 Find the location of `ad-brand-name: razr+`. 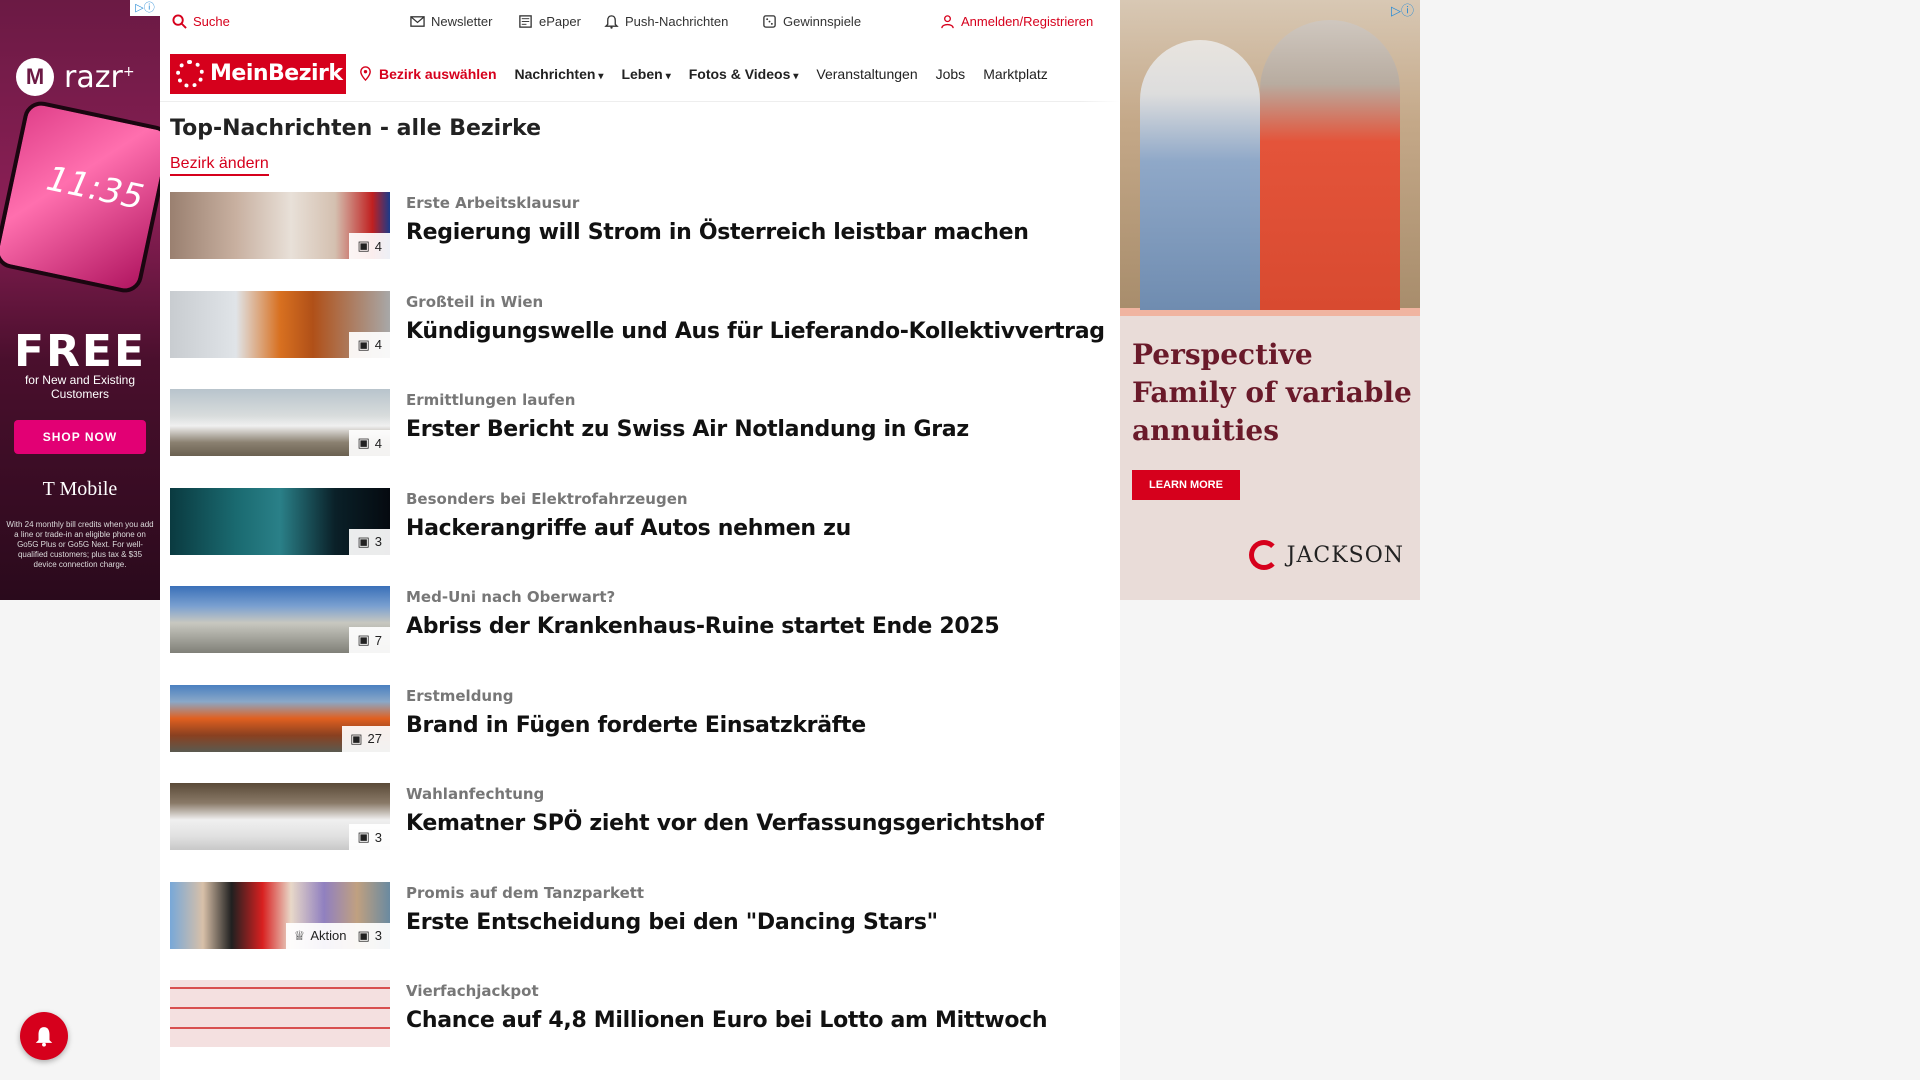

ad-brand-name: razr+ is located at coordinates (99, 77).